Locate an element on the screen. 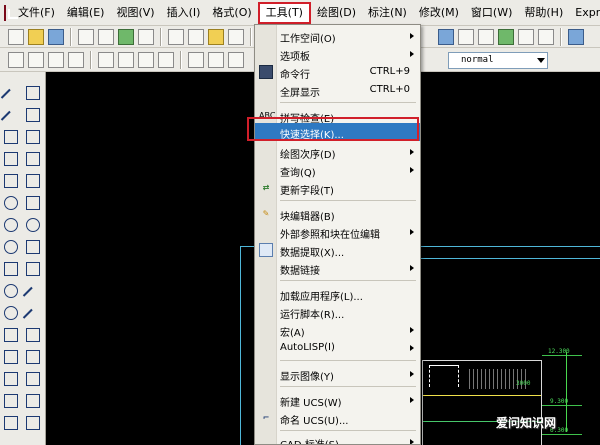 Image resolution: width=600 pixels, height=445 pixels. hatch-icon is located at coordinates (10, 400).